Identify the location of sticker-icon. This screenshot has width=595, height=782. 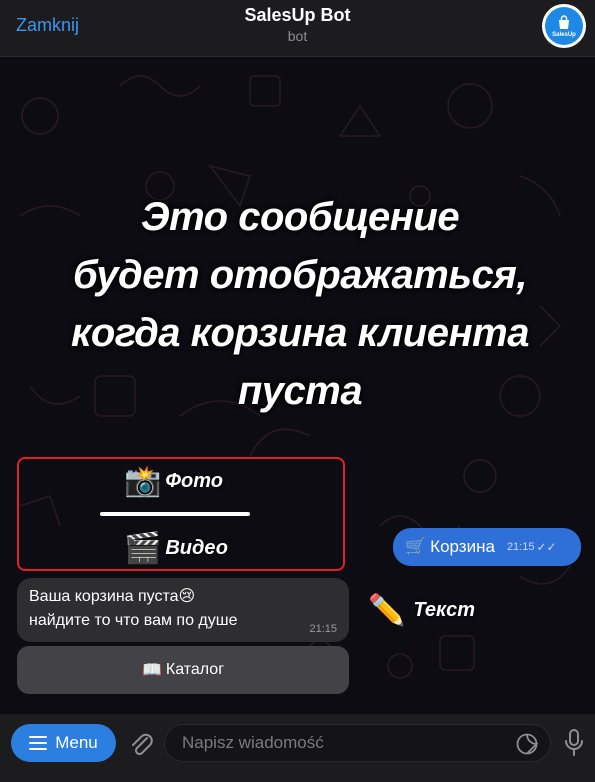
(527, 744).